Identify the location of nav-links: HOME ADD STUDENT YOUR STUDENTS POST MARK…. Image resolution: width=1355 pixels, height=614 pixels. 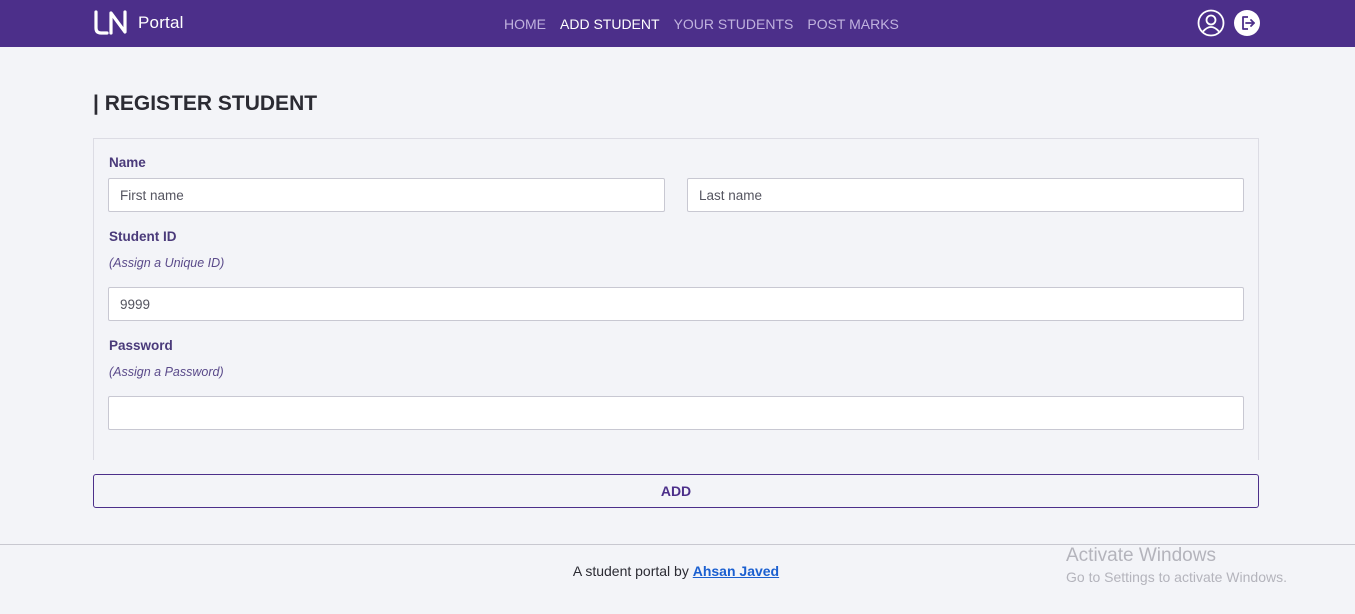
(701, 23).